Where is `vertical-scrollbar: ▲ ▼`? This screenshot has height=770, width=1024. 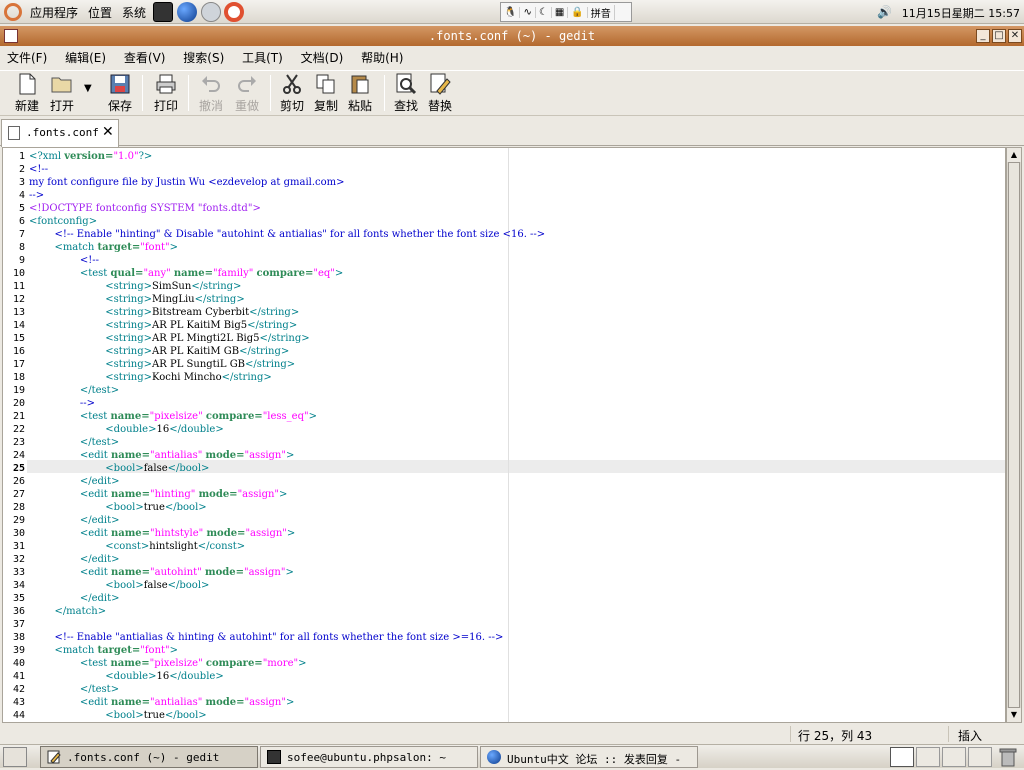
vertical-scrollbar: ▲ ▼ is located at coordinates (1014, 435).